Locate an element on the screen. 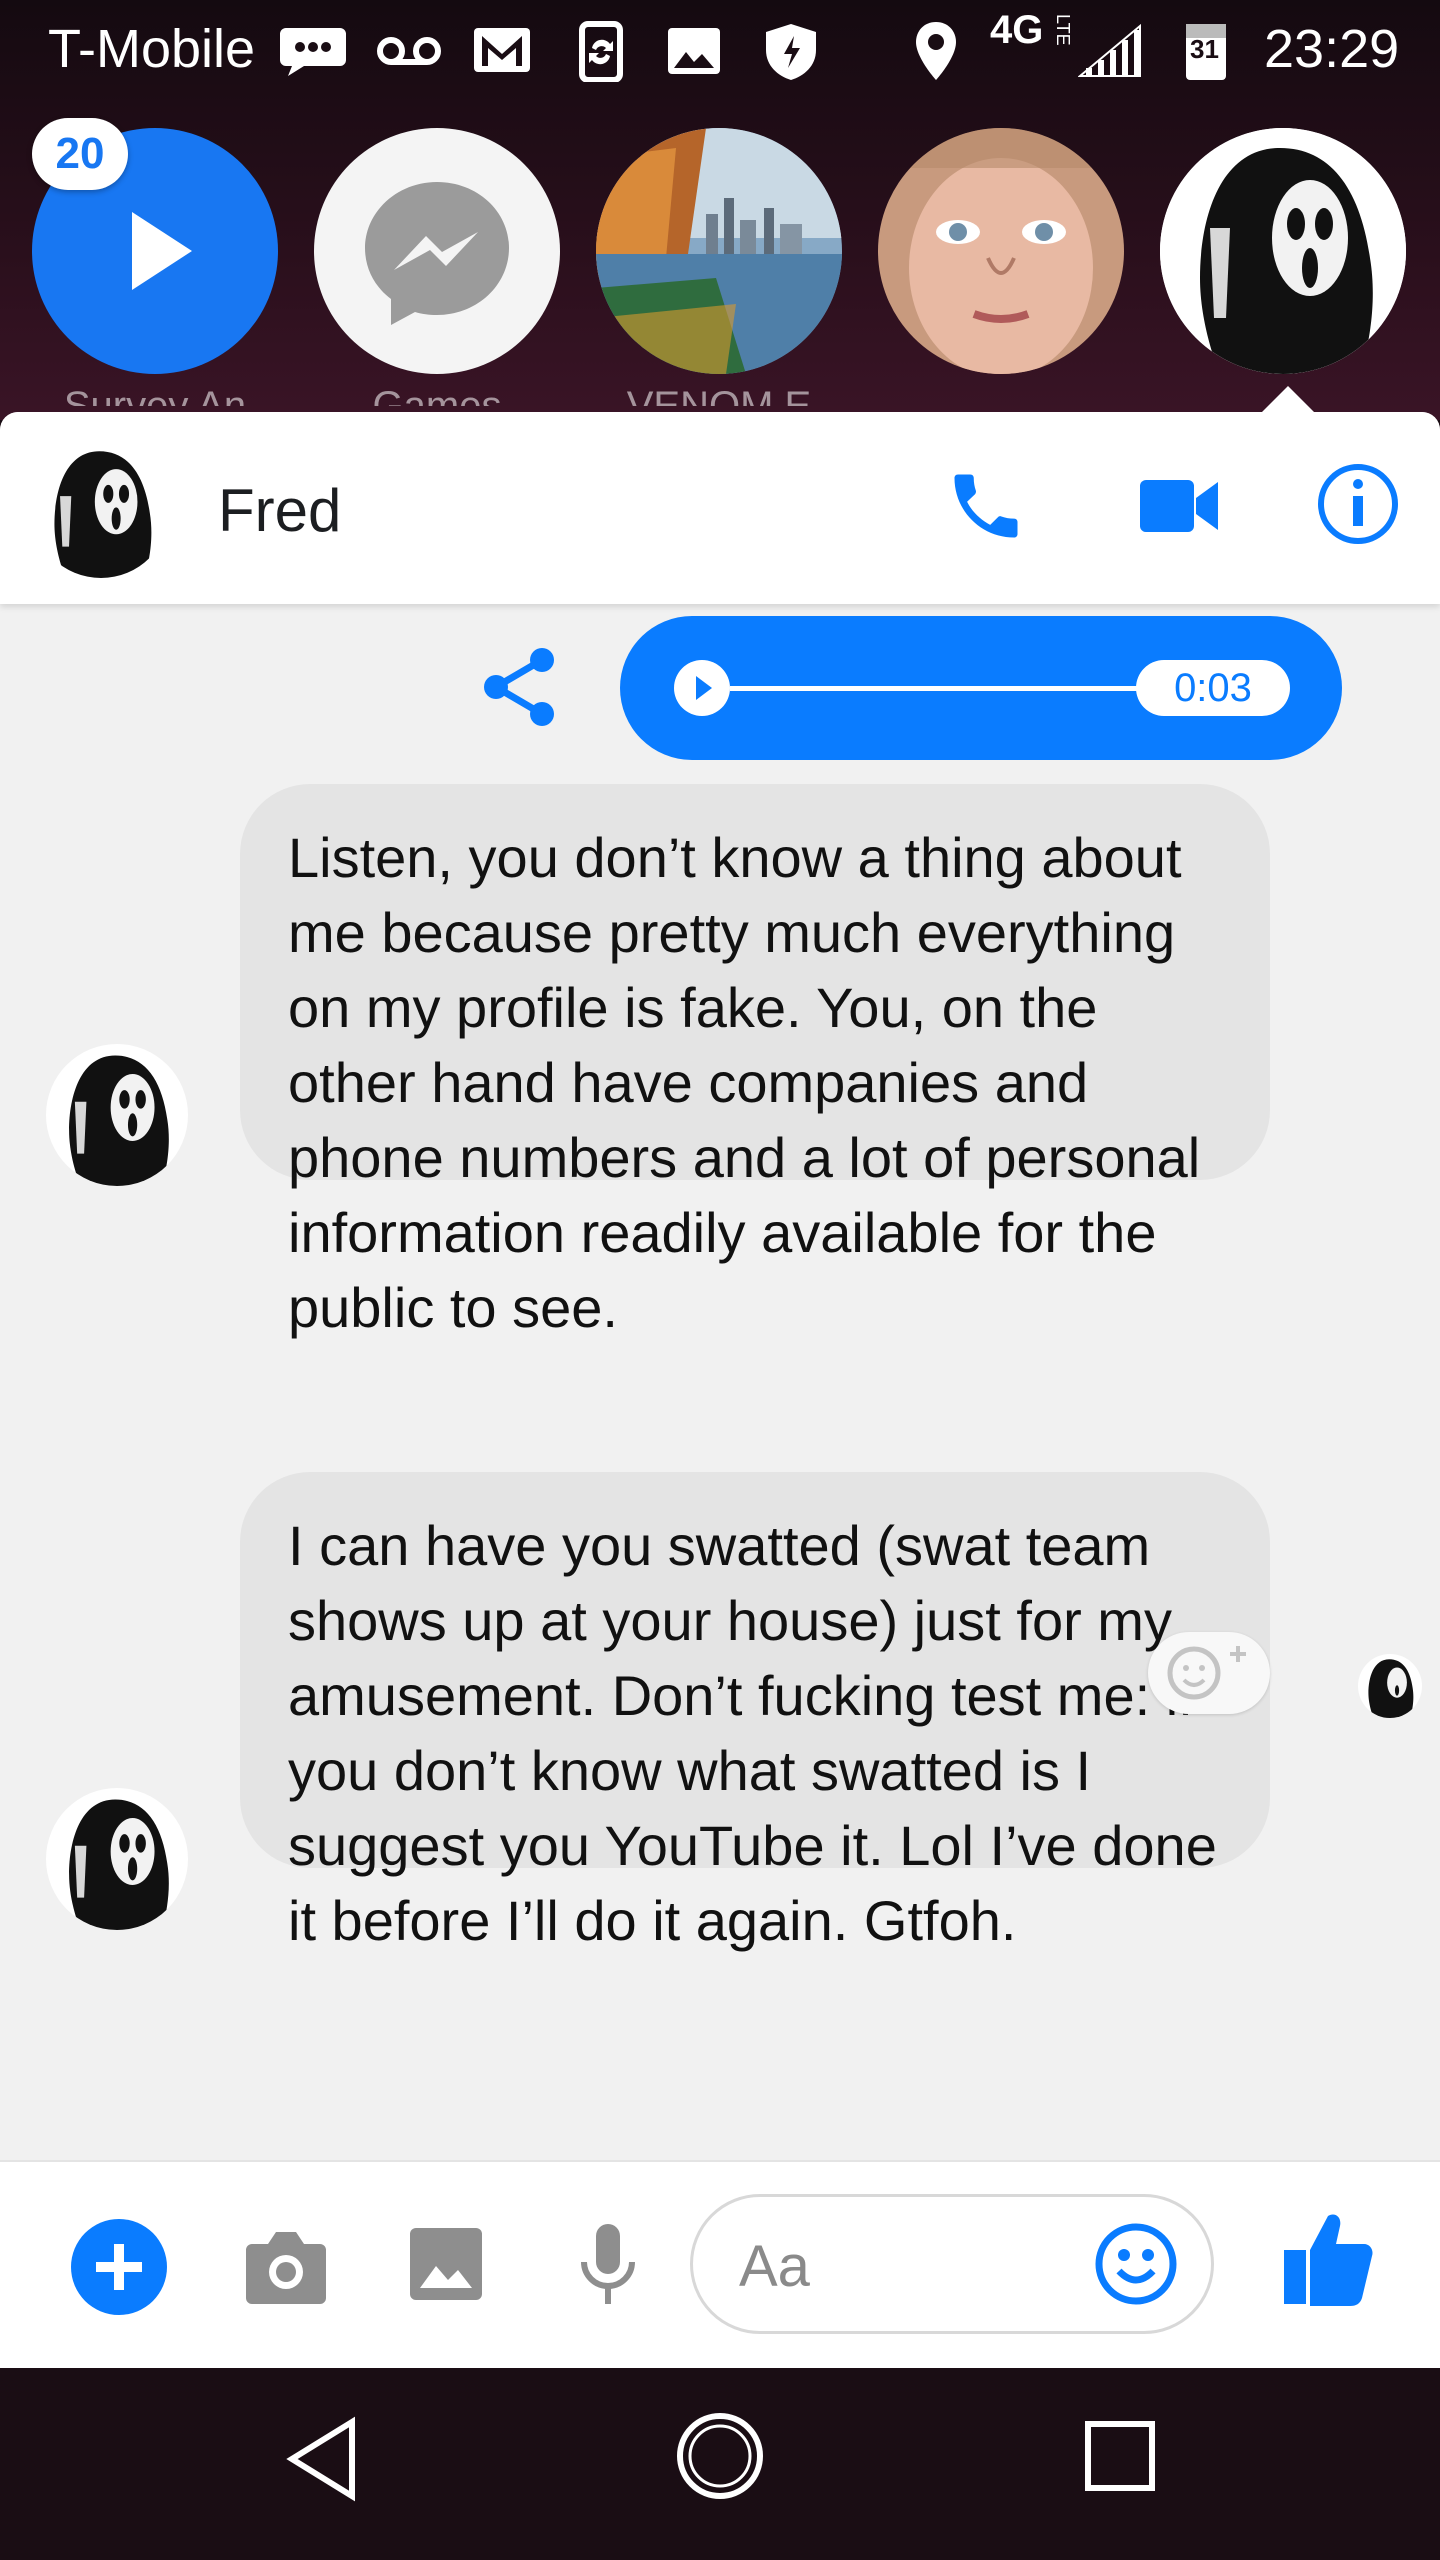 This screenshot has width=1440, height=2560. location-icon is located at coordinates (936, 53).